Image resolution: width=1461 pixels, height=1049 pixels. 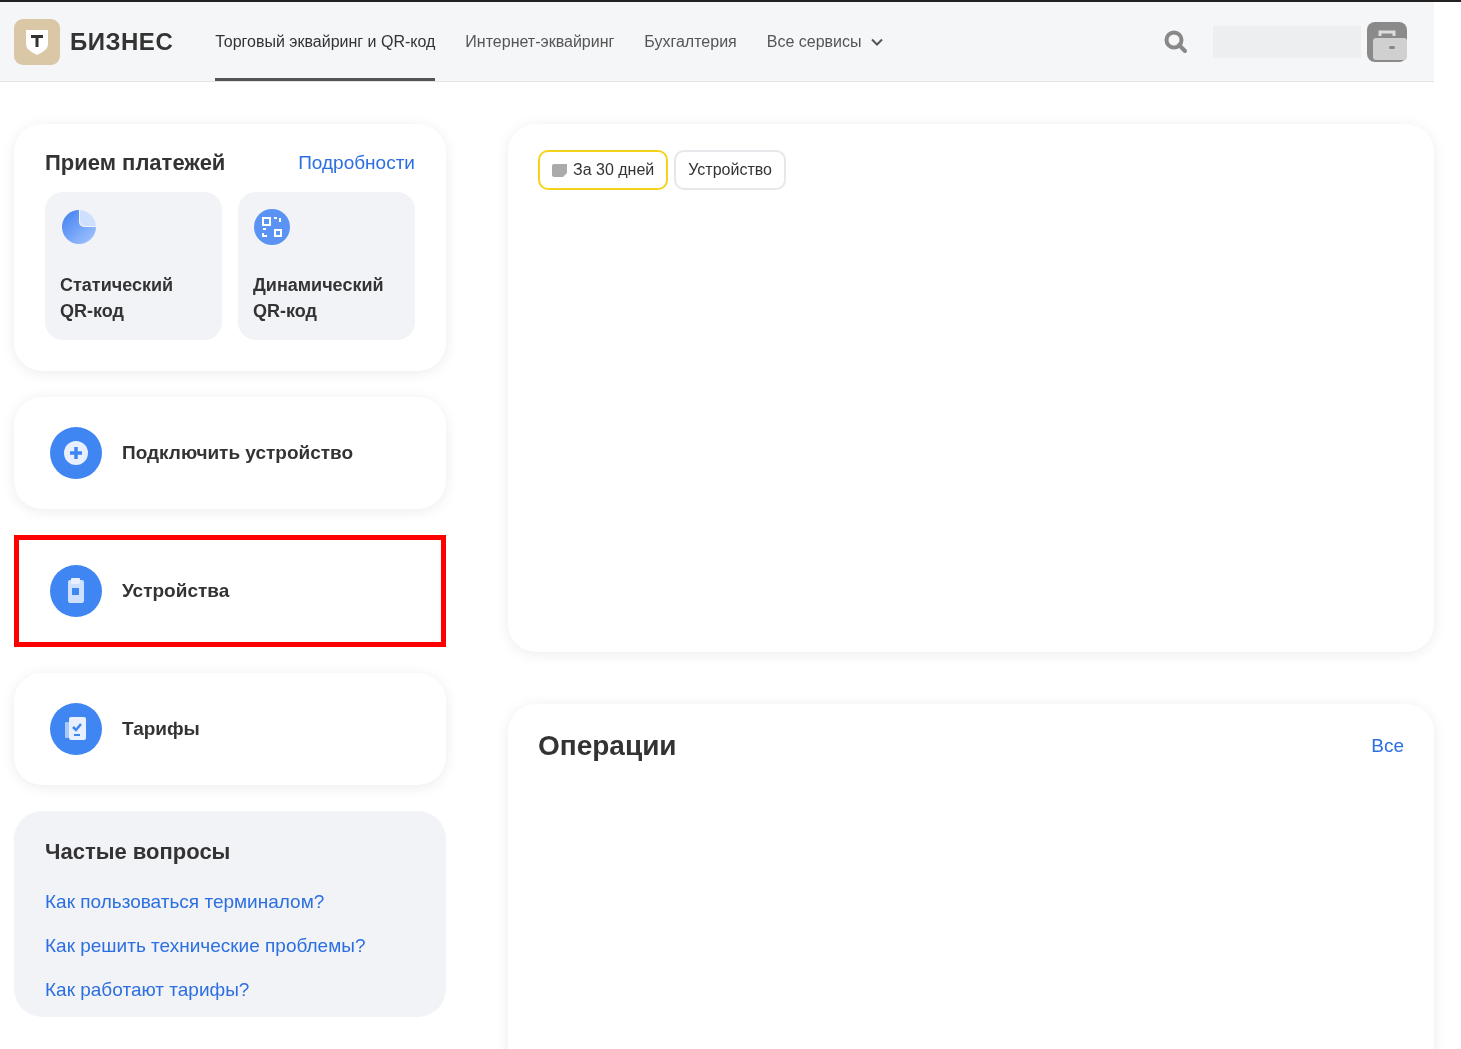 What do you see at coordinates (37, 41) in the screenshot?
I see `logo-icon` at bounding box center [37, 41].